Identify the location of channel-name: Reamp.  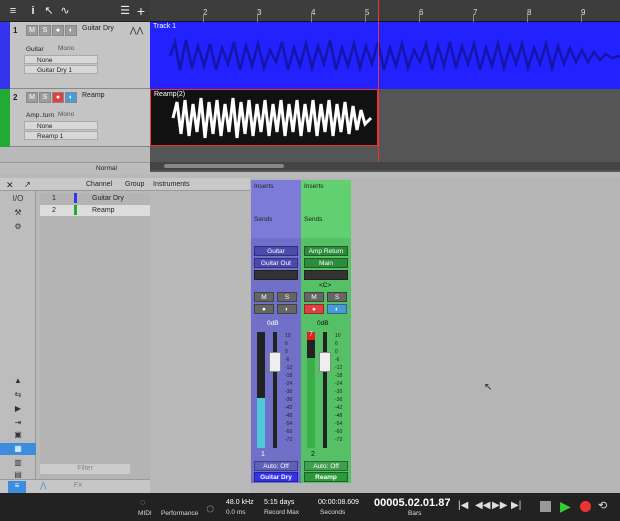
(326, 477).